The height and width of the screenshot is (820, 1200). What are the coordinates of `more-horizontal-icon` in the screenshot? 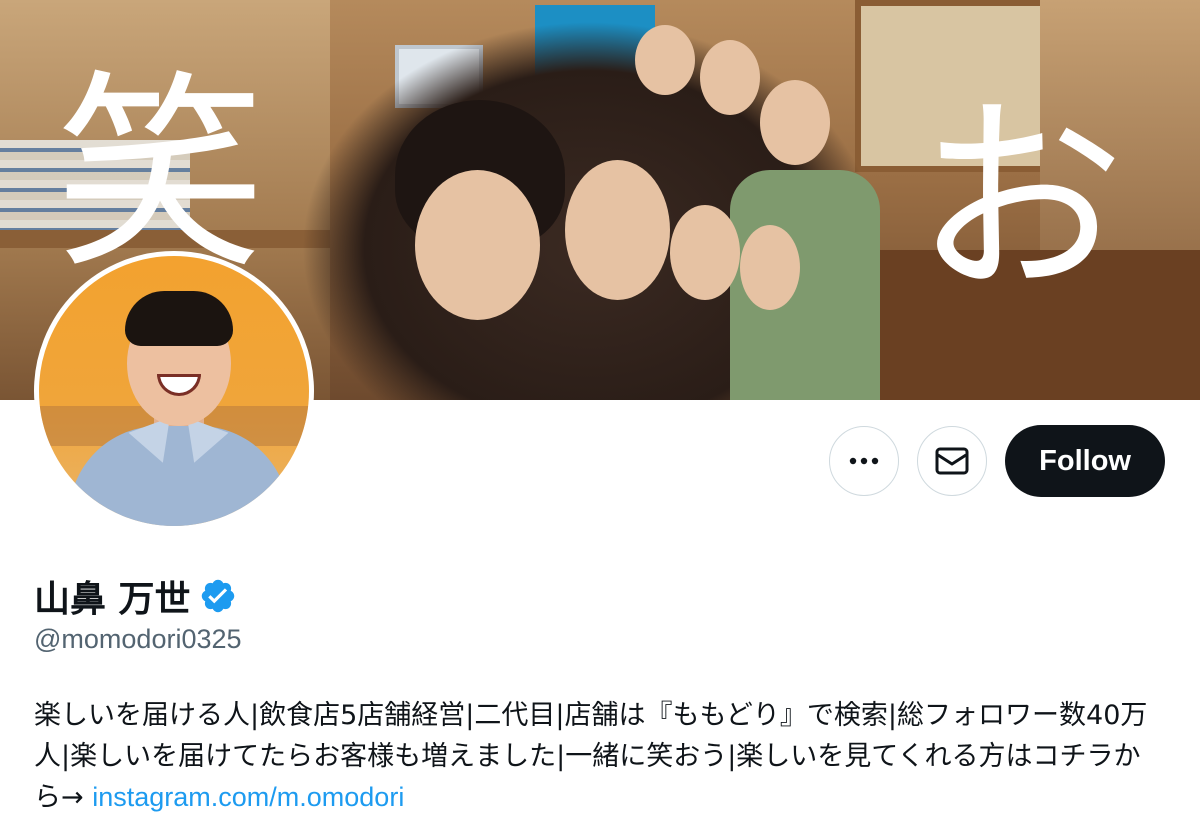 It's located at (864, 461).